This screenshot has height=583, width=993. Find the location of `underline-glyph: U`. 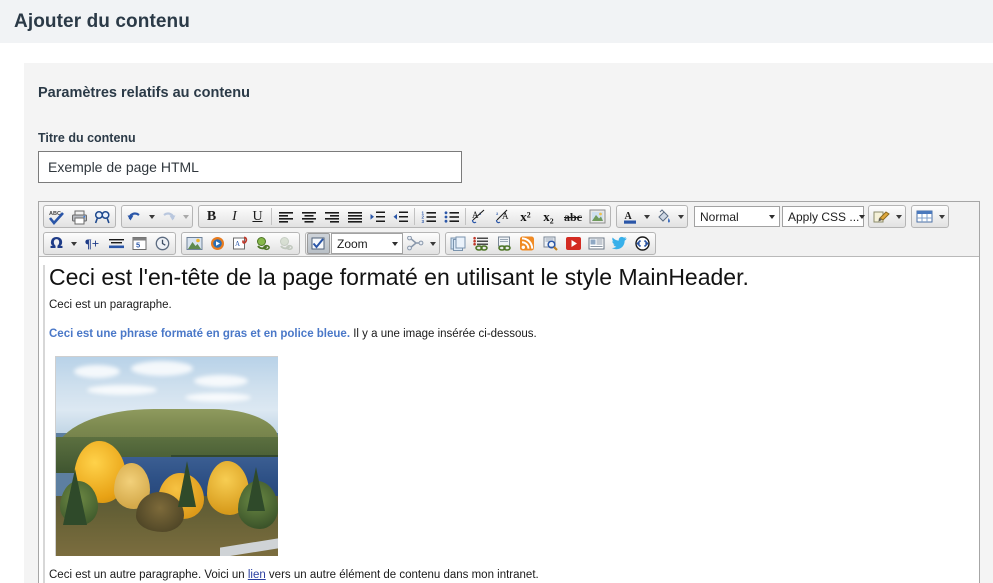

underline-glyph: U is located at coordinates (257, 216).